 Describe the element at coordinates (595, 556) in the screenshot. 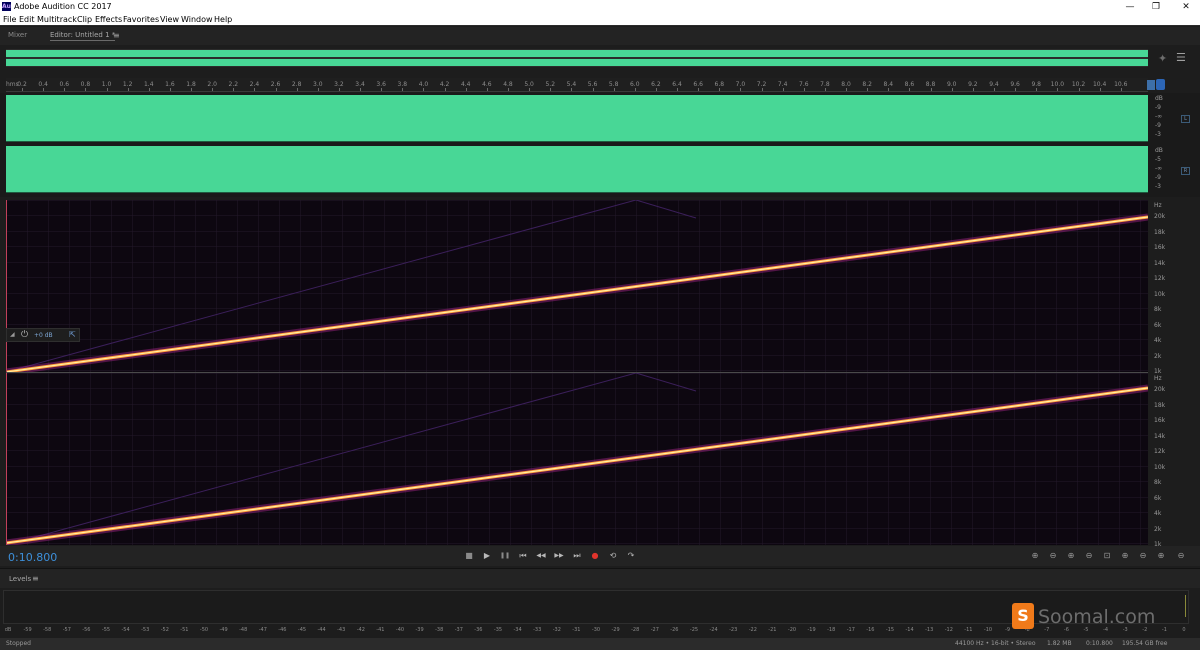

I see `record-button: ●` at that location.